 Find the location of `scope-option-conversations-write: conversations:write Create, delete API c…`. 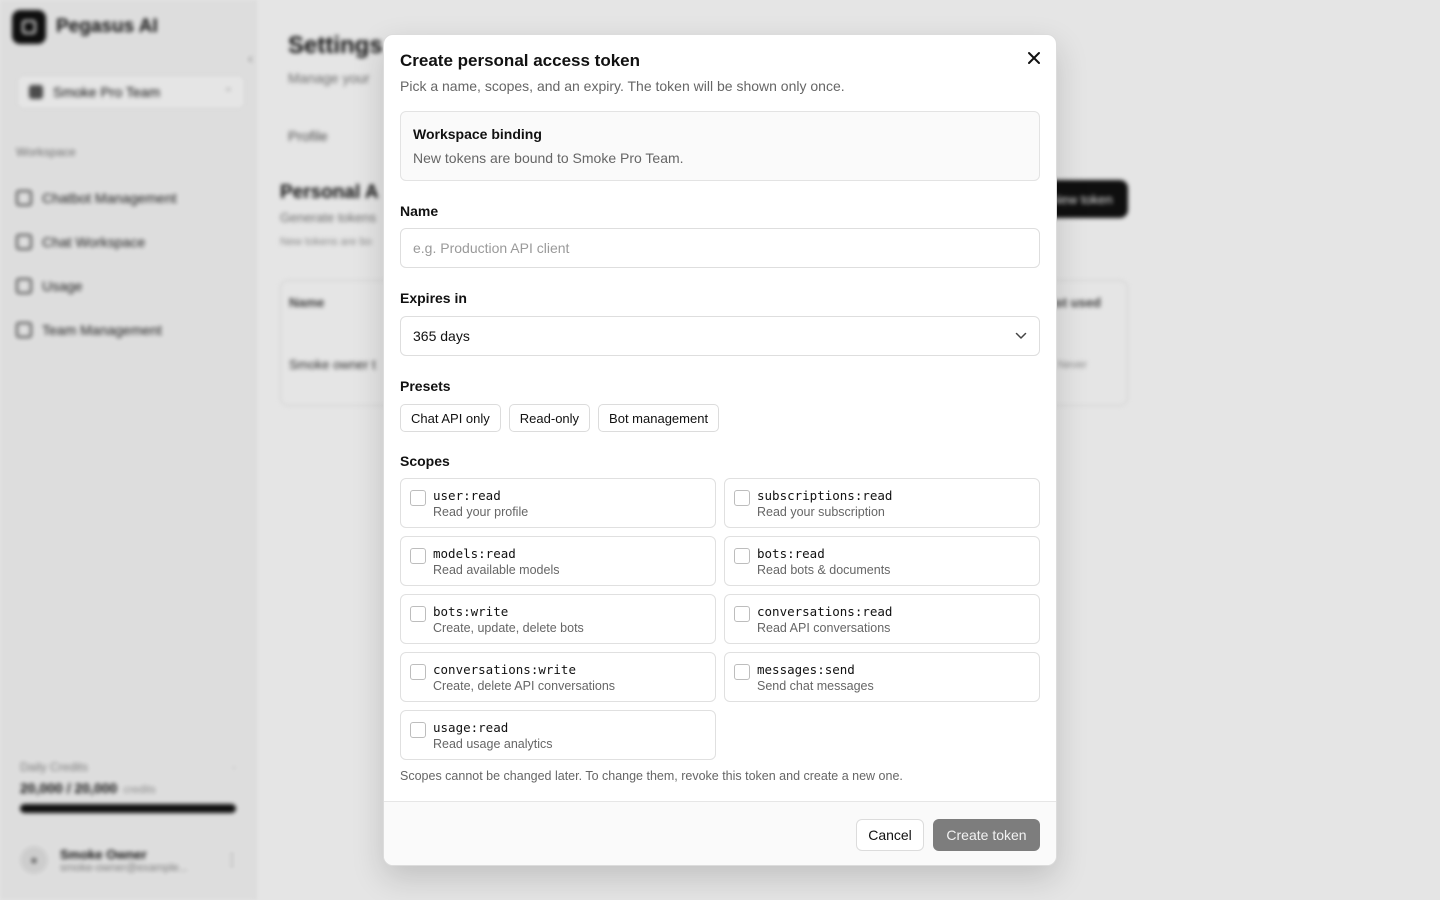

scope-option-conversations-write: conversations:write Create, delete API c… is located at coordinates (558, 677).